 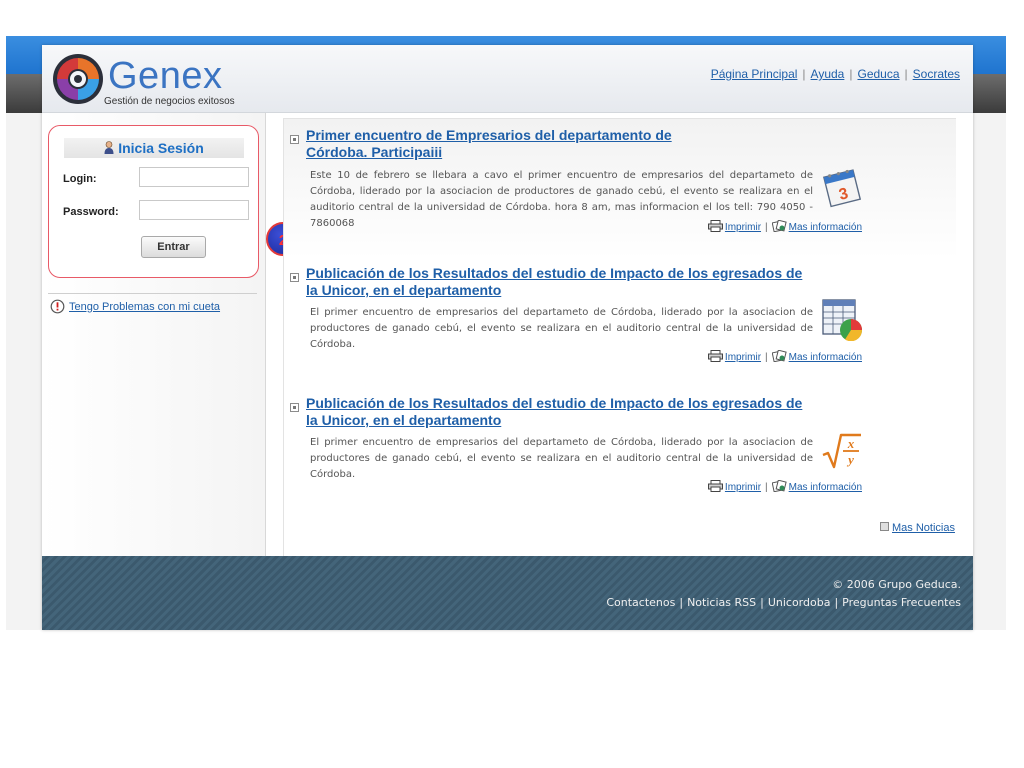 I want to click on login-label: Login:, so click(x=80, y=179).